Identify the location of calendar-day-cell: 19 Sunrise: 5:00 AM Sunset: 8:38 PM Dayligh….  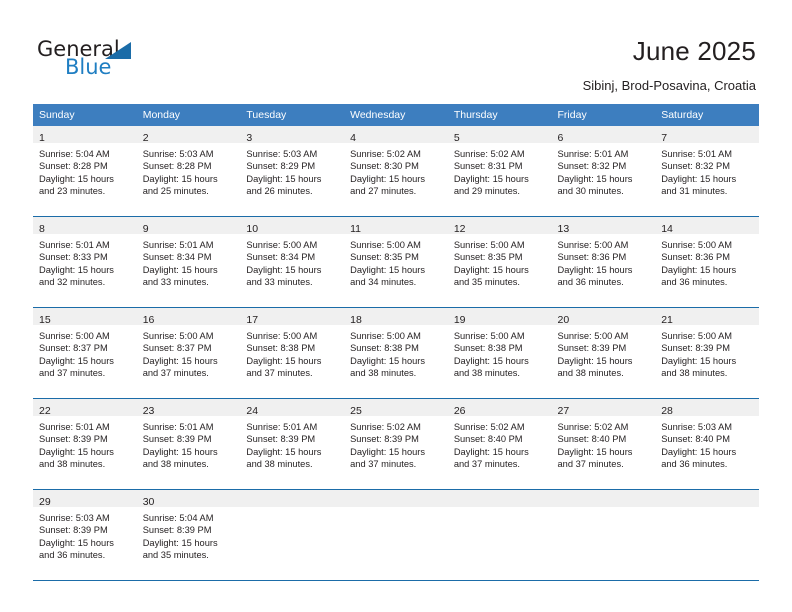
(499, 353).